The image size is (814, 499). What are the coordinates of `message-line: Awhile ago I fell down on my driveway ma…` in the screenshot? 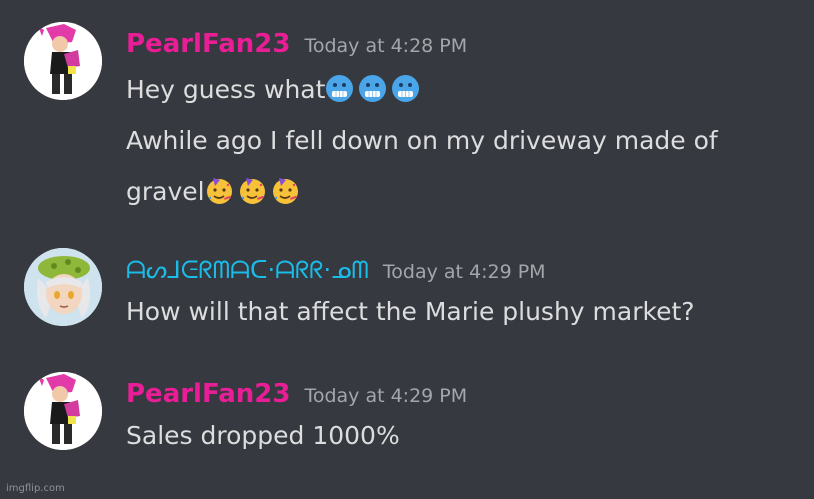 It's located at (422, 141).